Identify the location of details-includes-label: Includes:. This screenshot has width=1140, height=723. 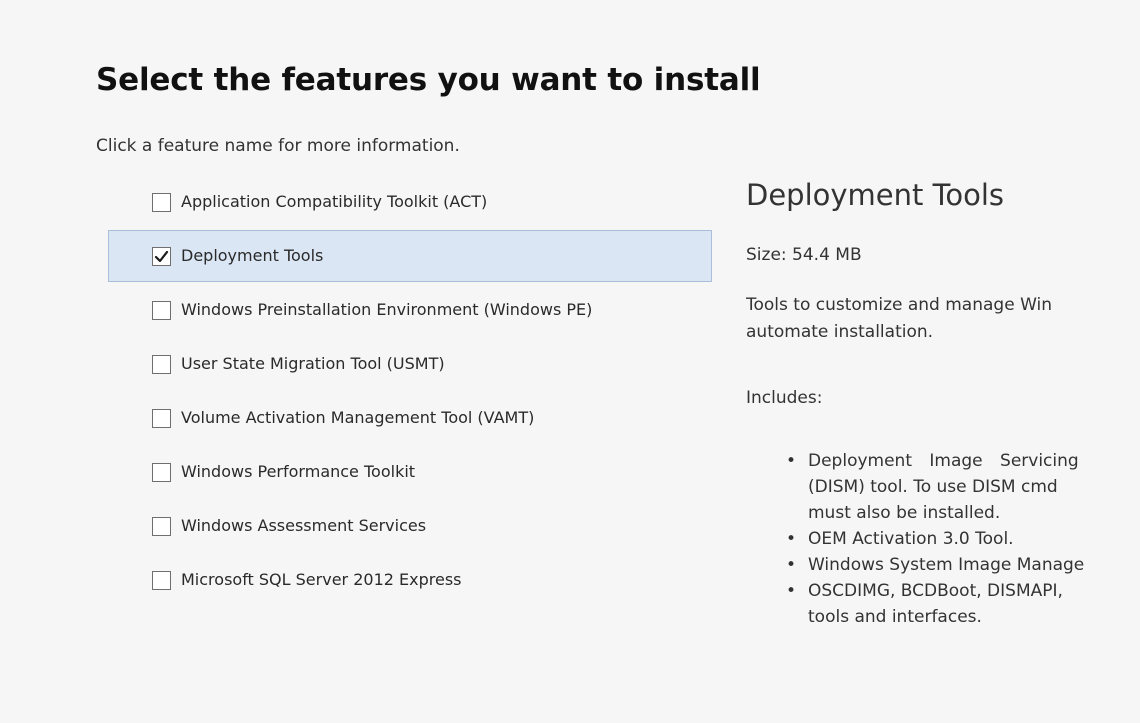
(784, 398).